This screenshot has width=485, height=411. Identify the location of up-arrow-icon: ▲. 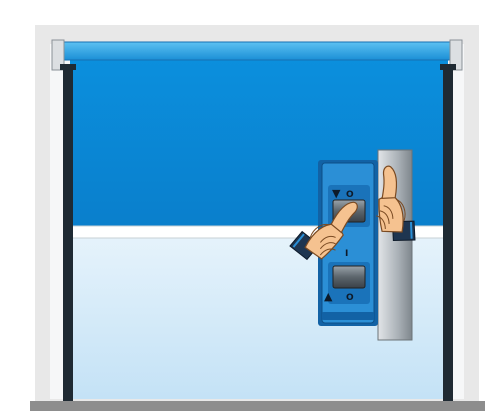
(328, 296).